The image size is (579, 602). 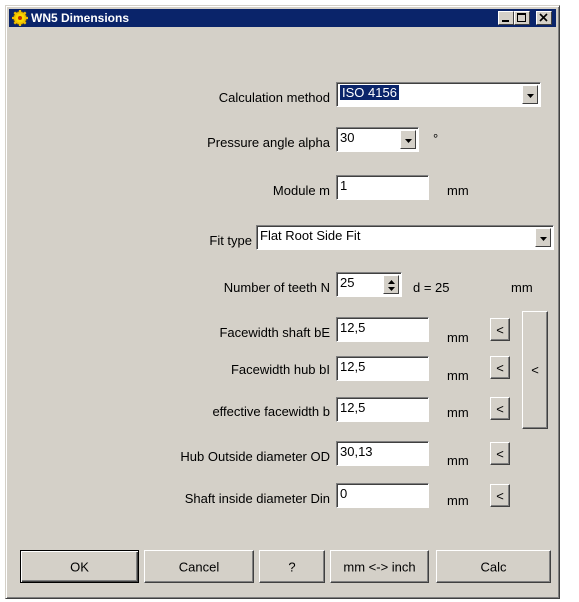 What do you see at coordinates (382, 453) in the screenshot?
I see `hub-od-input: 30,13` at bounding box center [382, 453].